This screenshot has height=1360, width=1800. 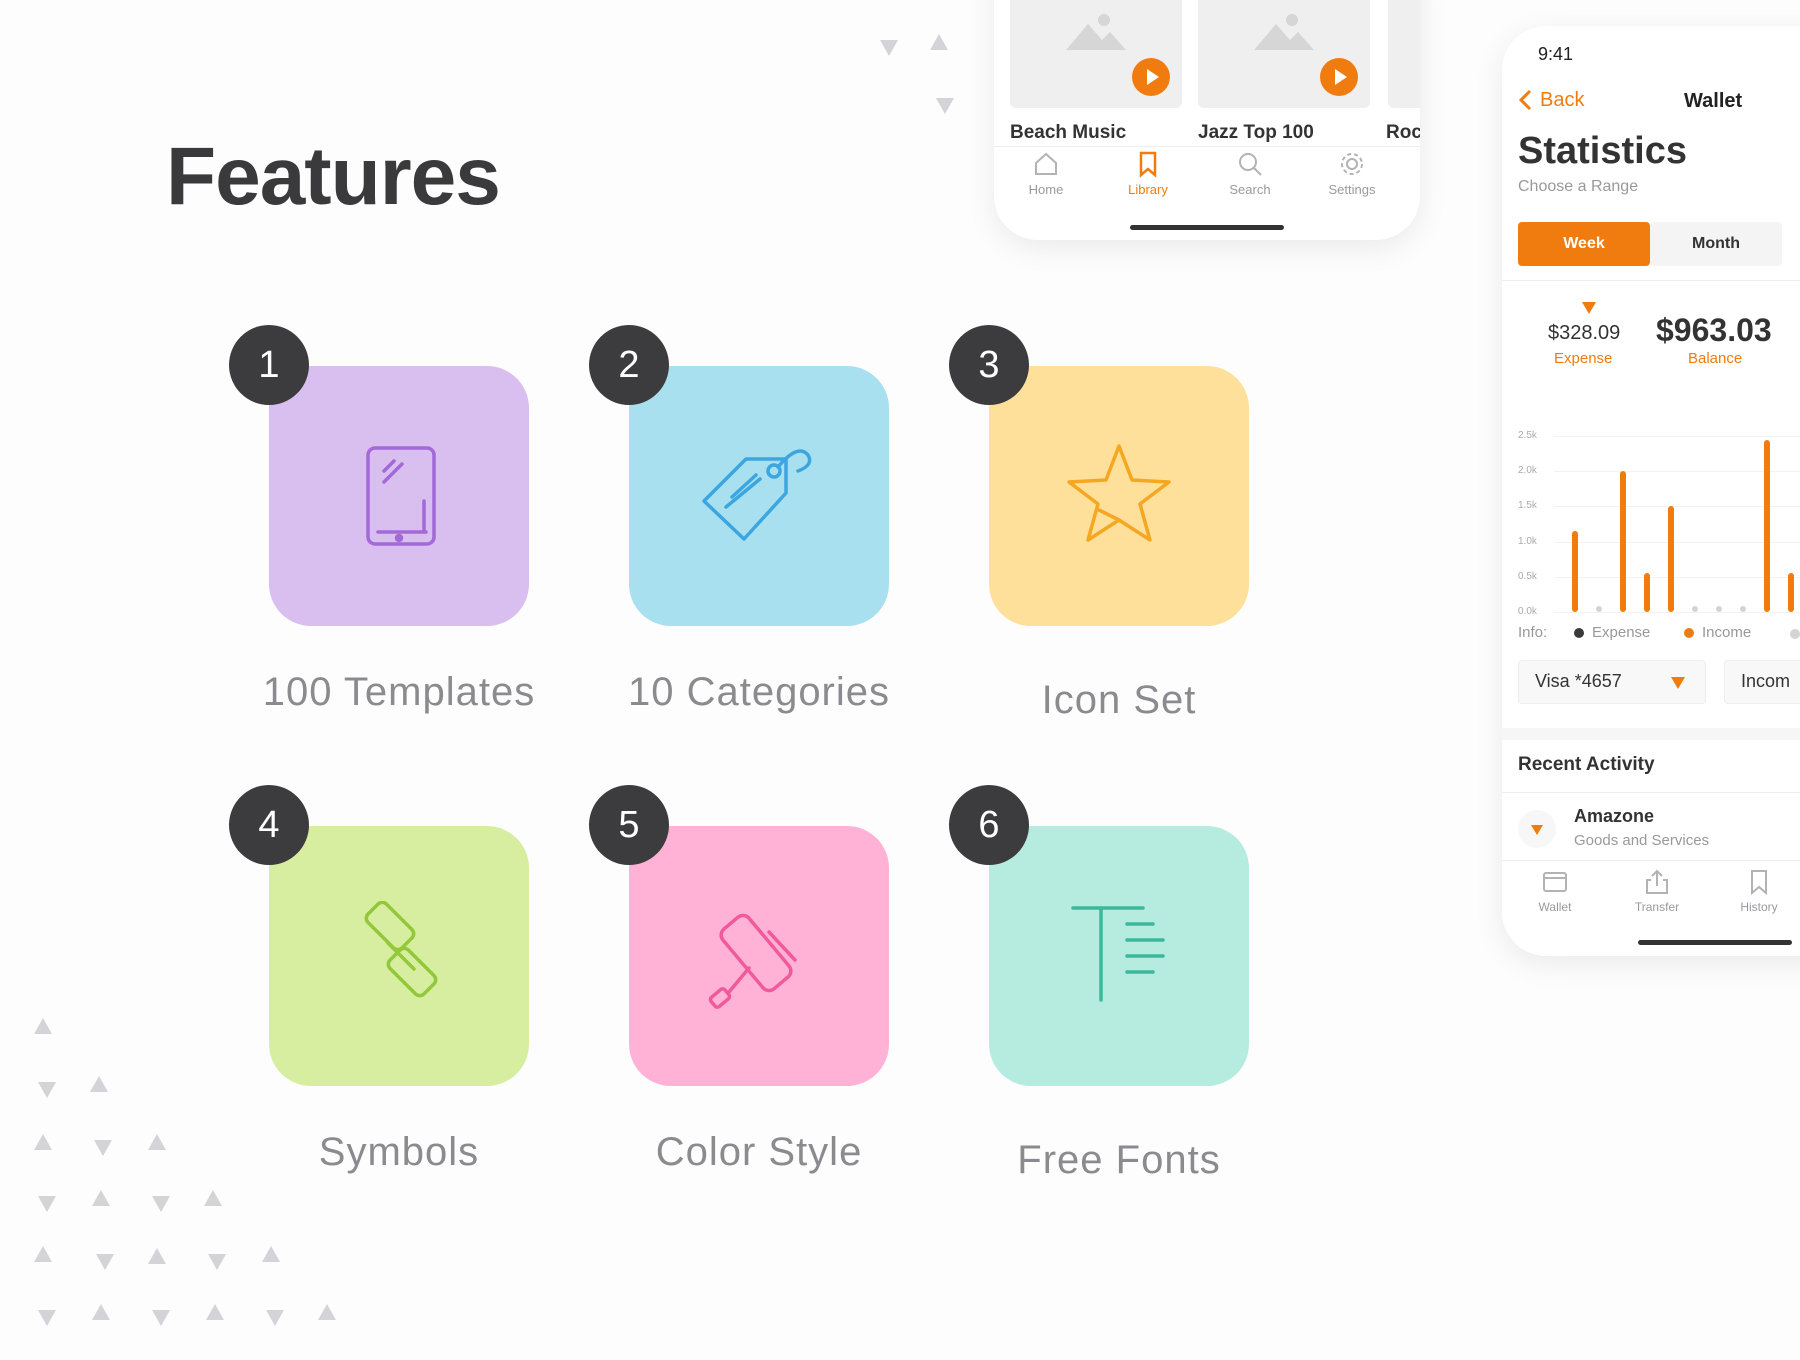 What do you see at coordinates (629, 365) in the screenshot?
I see `feature-number-badge: 2` at bounding box center [629, 365].